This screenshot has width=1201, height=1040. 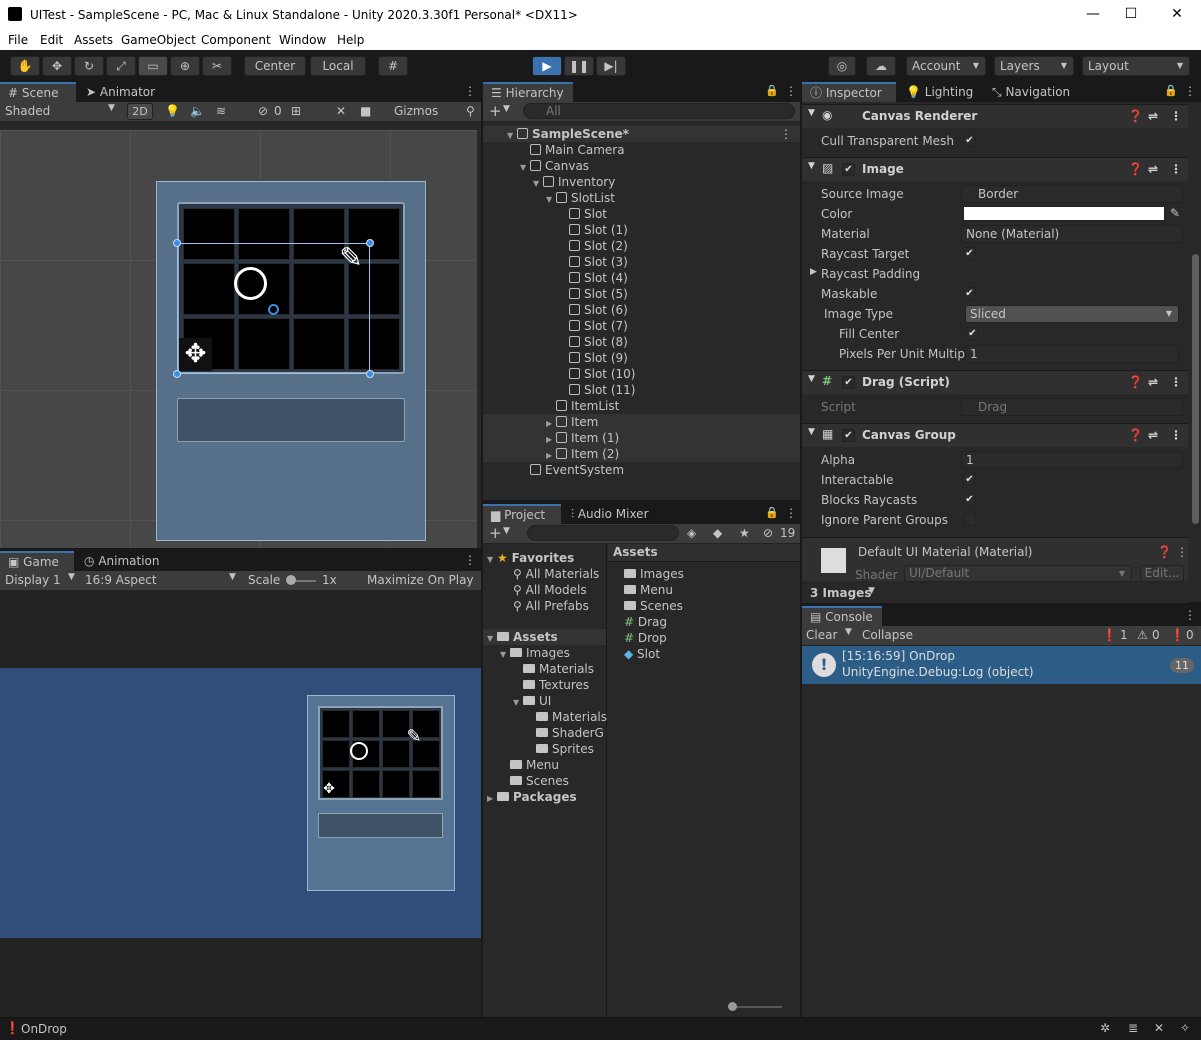 What do you see at coordinates (1176, 435) in the screenshot?
I see `canvas-group-menu-icon: ⋮` at bounding box center [1176, 435].